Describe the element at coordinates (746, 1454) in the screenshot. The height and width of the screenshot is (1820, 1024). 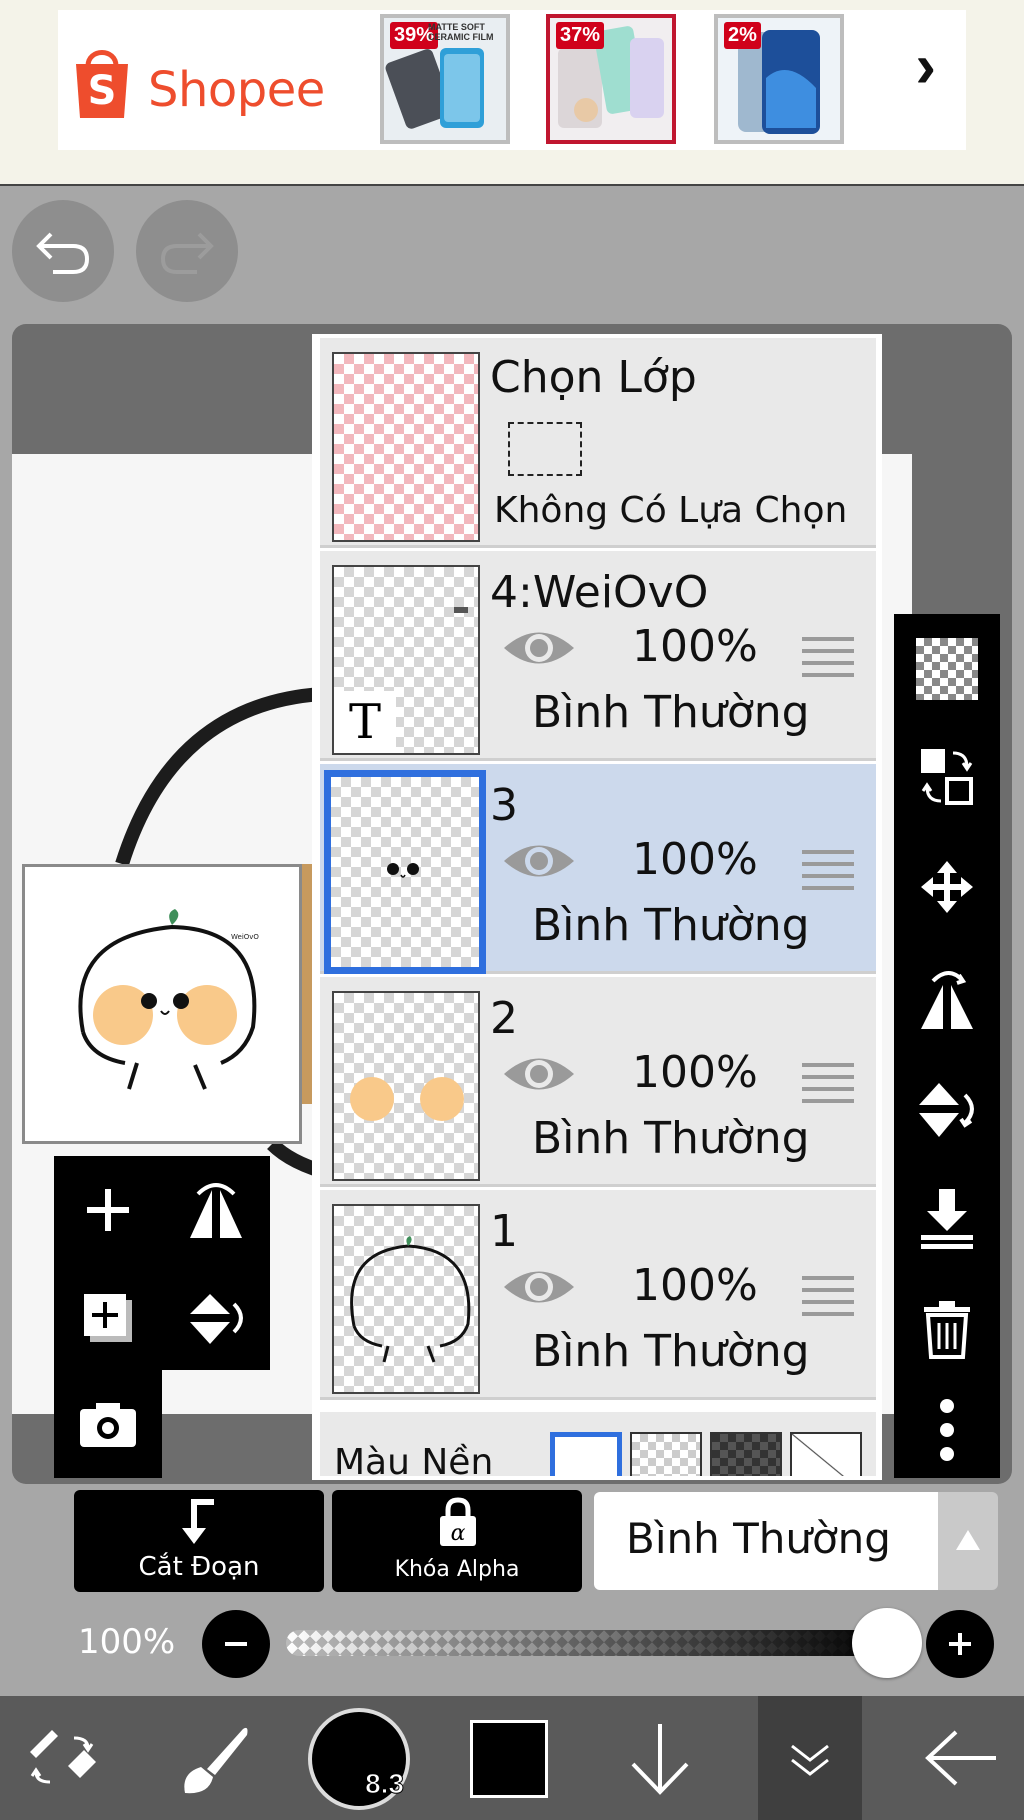
I see `background-dark-swatch` at that location.